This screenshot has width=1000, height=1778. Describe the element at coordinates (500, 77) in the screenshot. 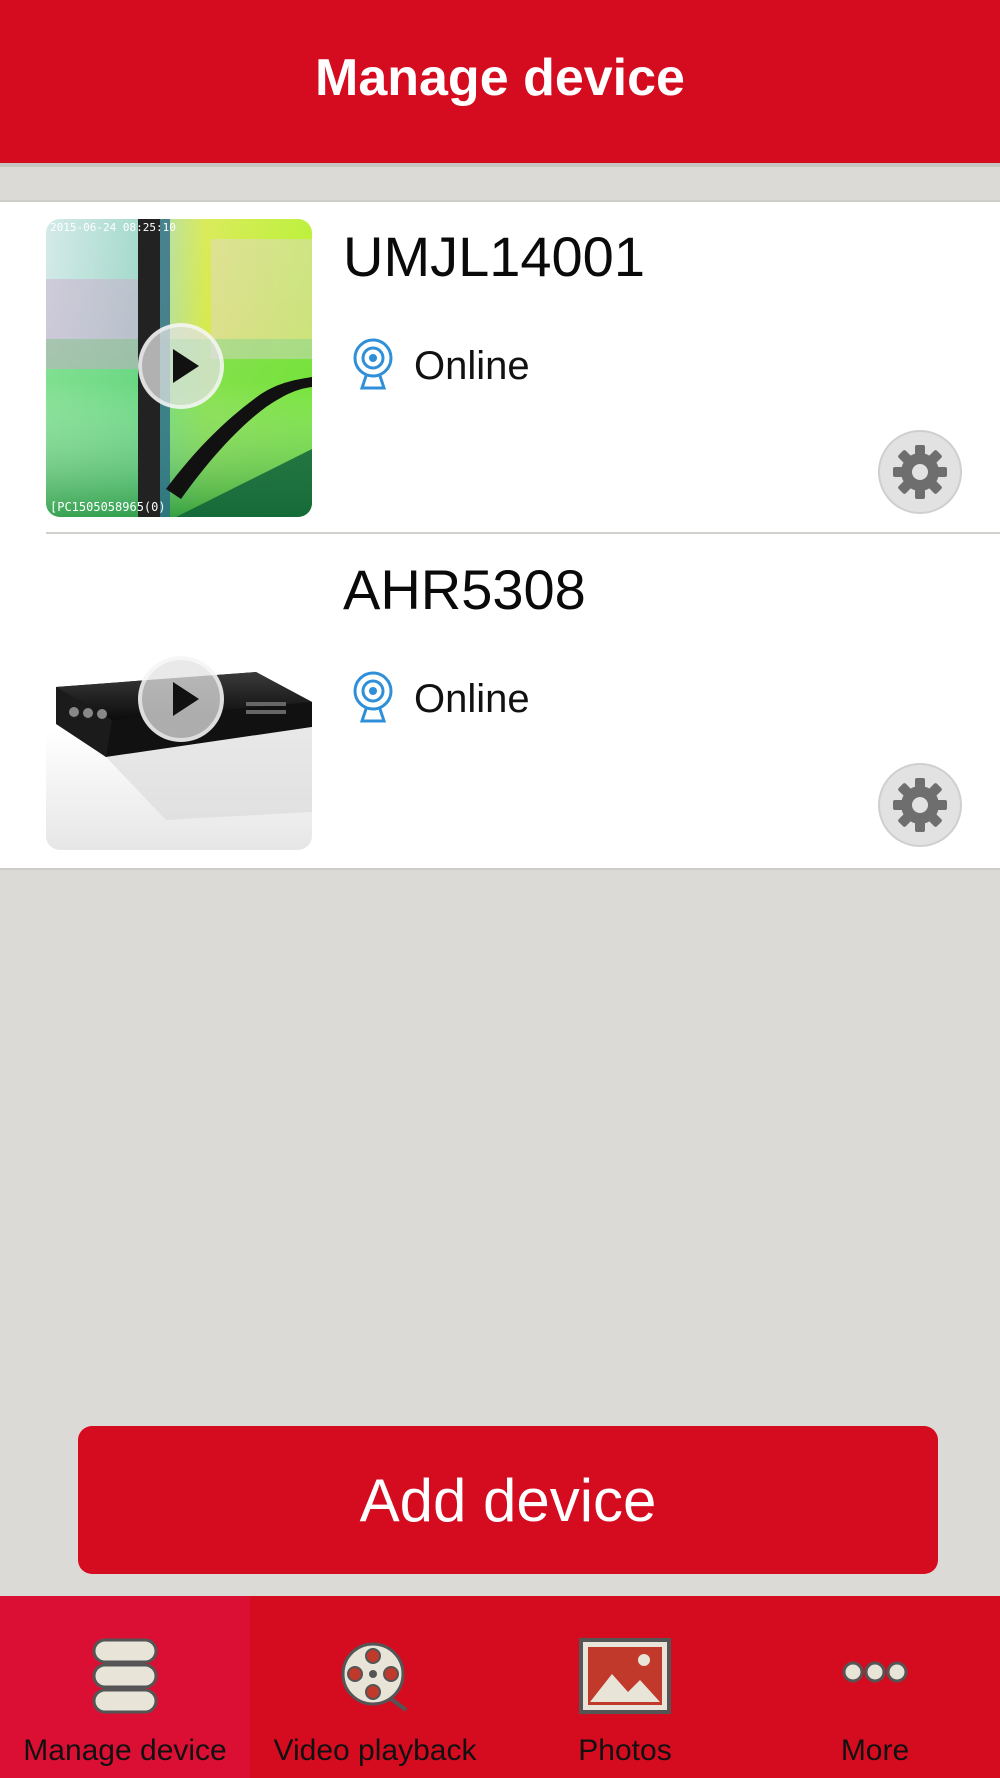

I see `page-title: Manage device` at that location.